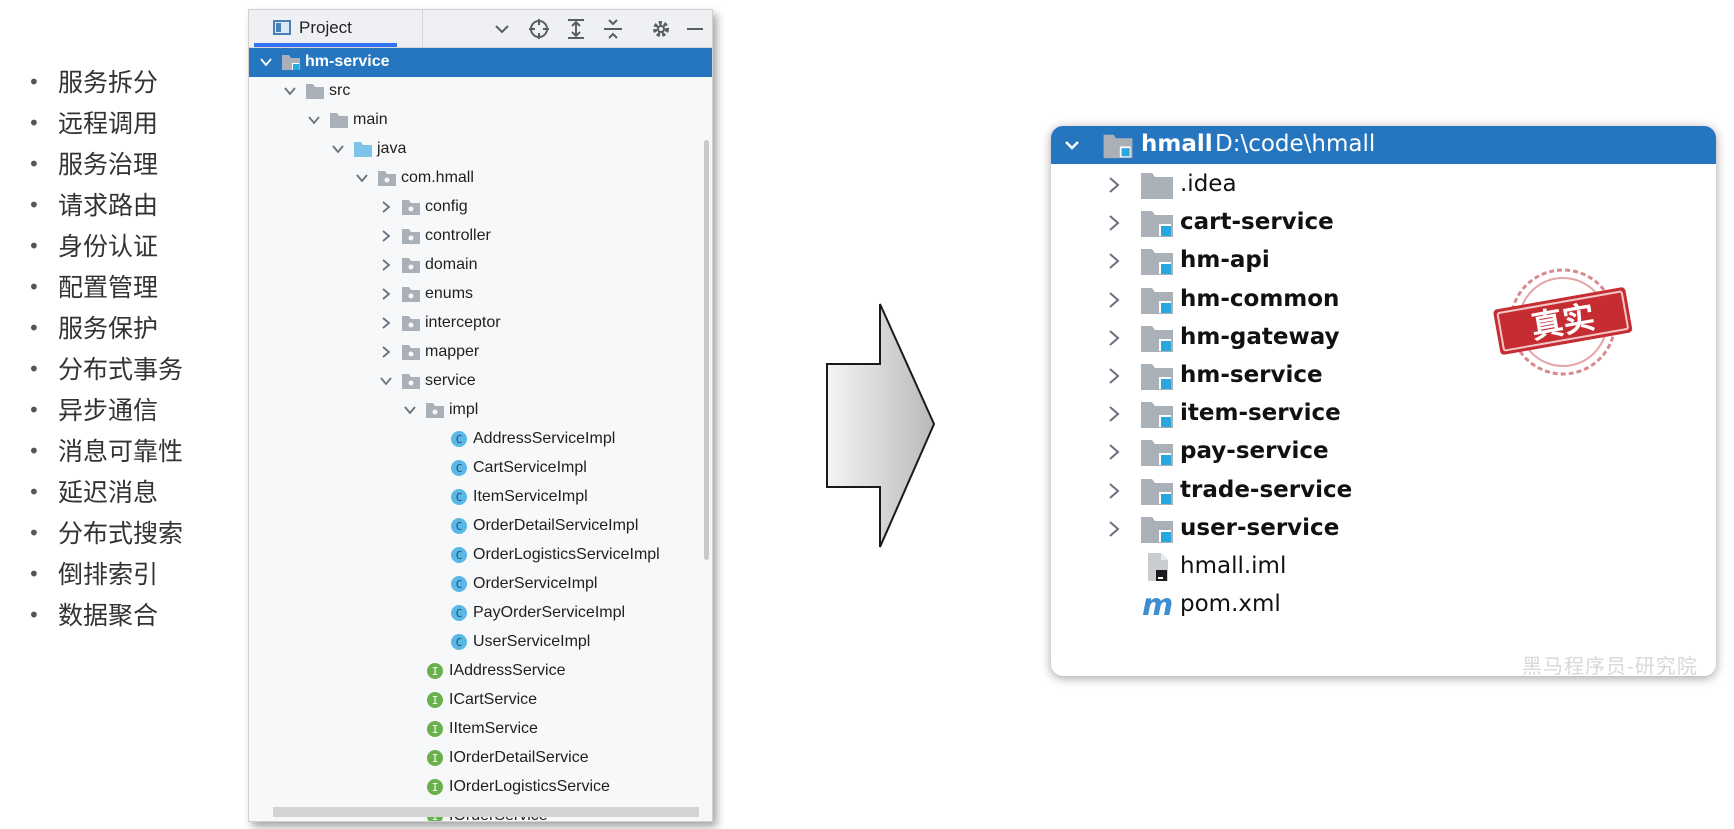 The image size is (1734, 829). What do you see at coordinates (530, 467) in the screenshot?
I see `tree-row-label: CartServiceImpl` at bounding box center [530, 467].